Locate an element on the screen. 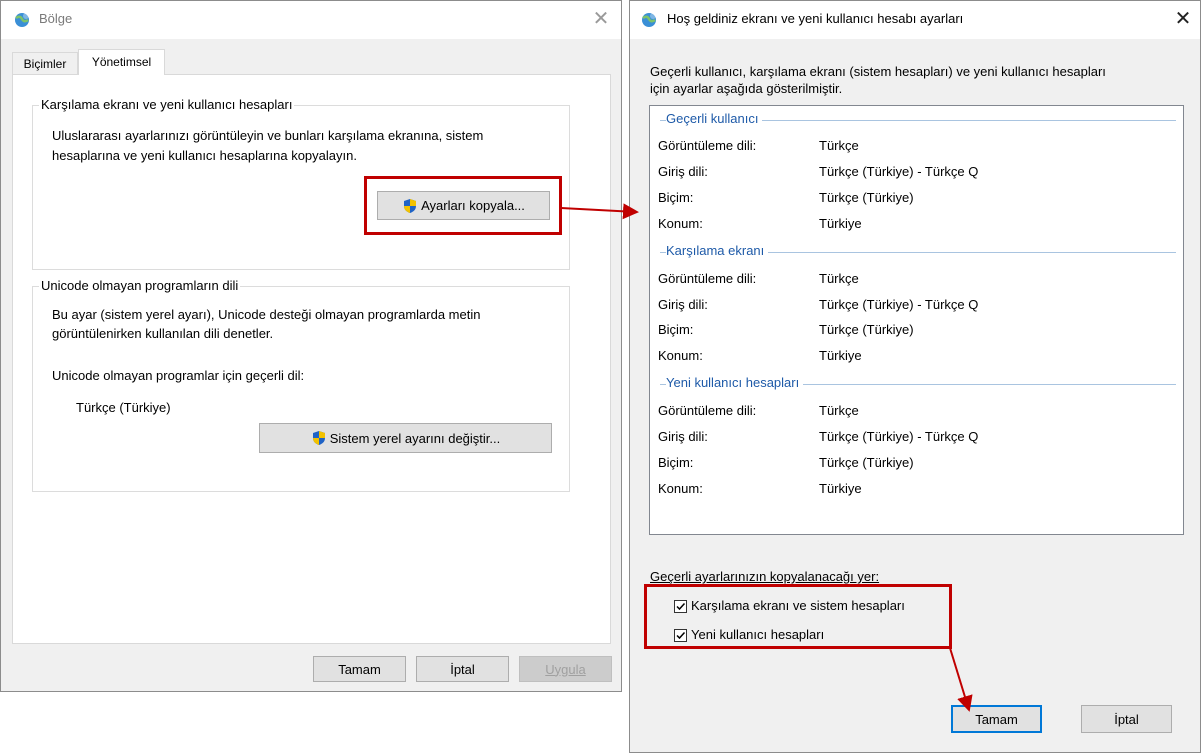 The image size is (1201, 753). tab-administrative-label: Yönetimsel is located at coordinates (121, 62).